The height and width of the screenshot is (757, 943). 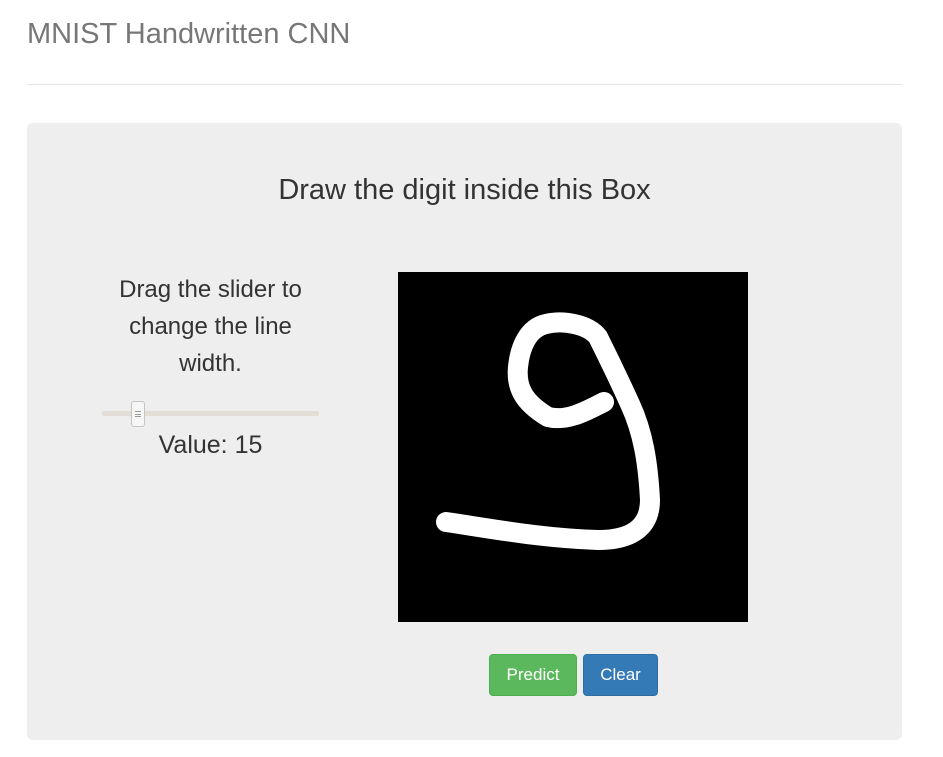 I want to click on predict-button: Predict, so click(x=533, y=675).